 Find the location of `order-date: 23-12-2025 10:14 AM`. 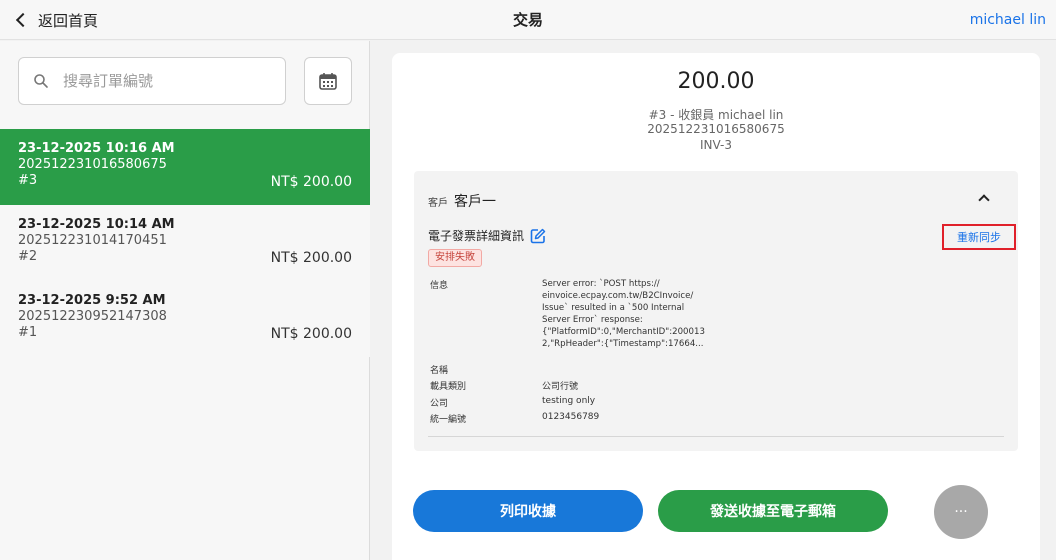

order-date: 23-12-2025 10:14 AM is located at coordinates (96, 224).